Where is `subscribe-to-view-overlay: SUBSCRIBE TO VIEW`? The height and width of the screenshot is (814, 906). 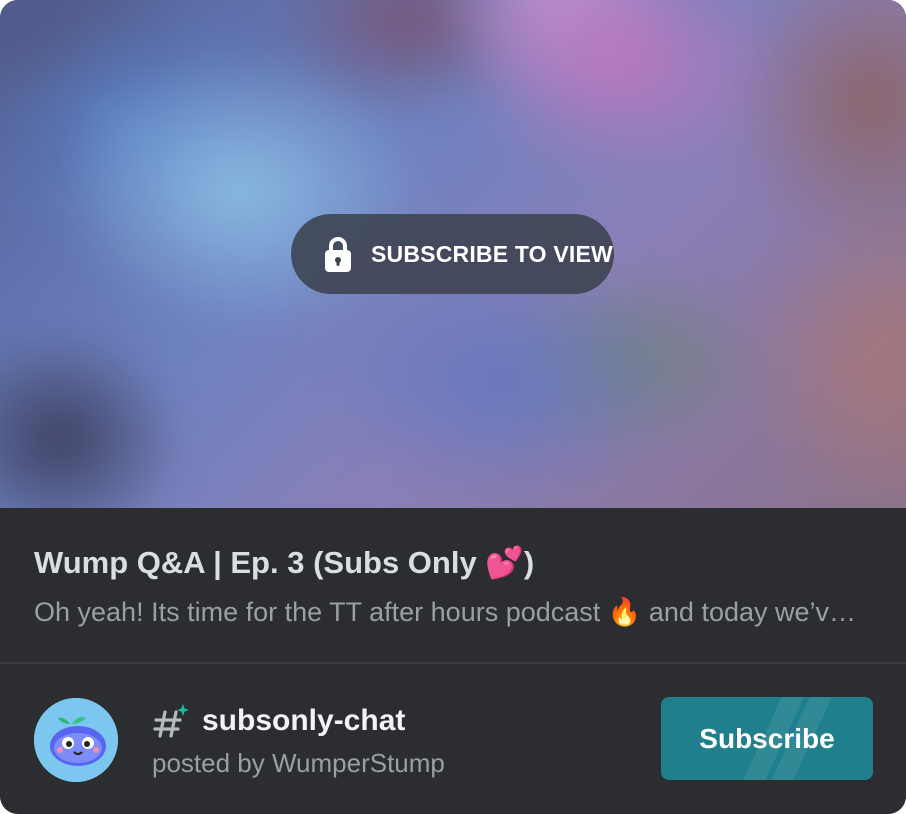
subscribe-to-view-overlay: SUBSCRIBE TO VIEW is located at coordinates (452, 254).